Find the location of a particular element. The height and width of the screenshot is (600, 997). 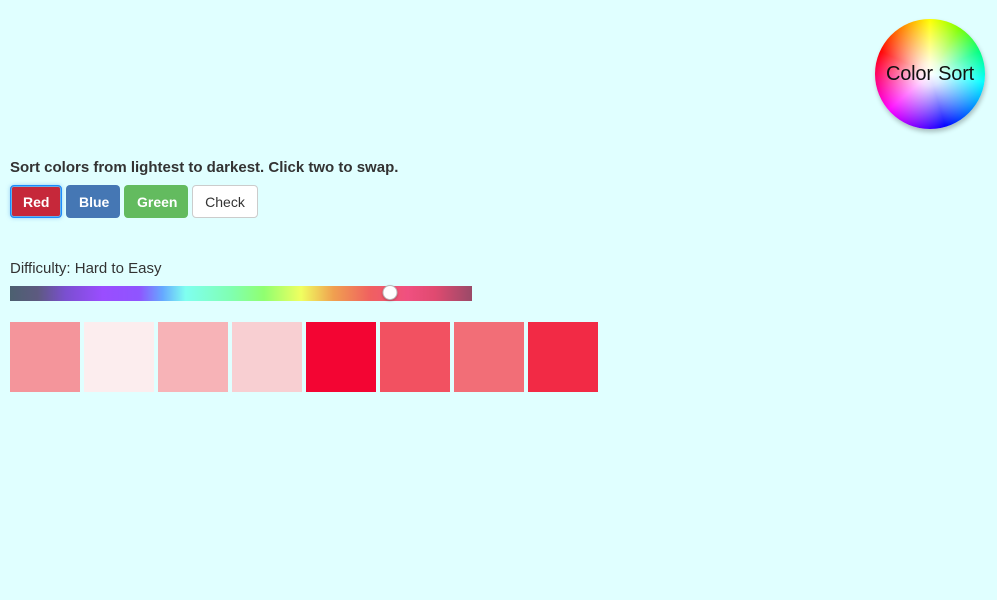

check-button: Check is located at coordinates (225, 201).